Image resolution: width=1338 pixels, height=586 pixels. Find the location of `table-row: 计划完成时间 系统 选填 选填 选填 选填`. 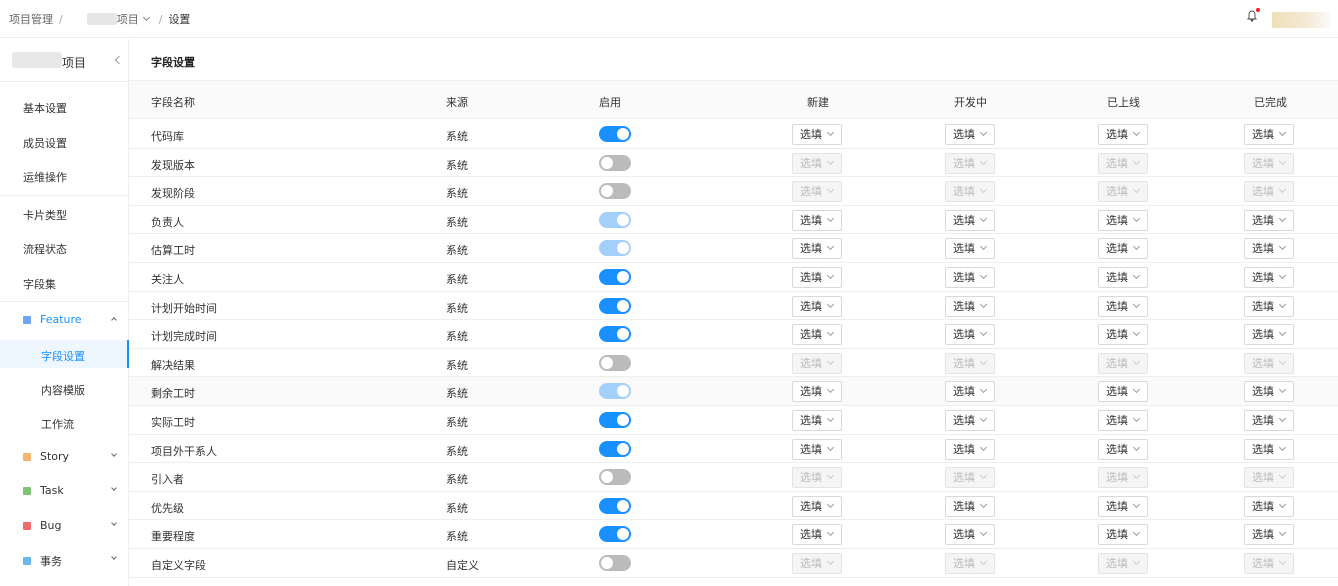

table-row: 计划完成时间 系统 选填 选填 选填 选填 is located at coordinates (733, 334).